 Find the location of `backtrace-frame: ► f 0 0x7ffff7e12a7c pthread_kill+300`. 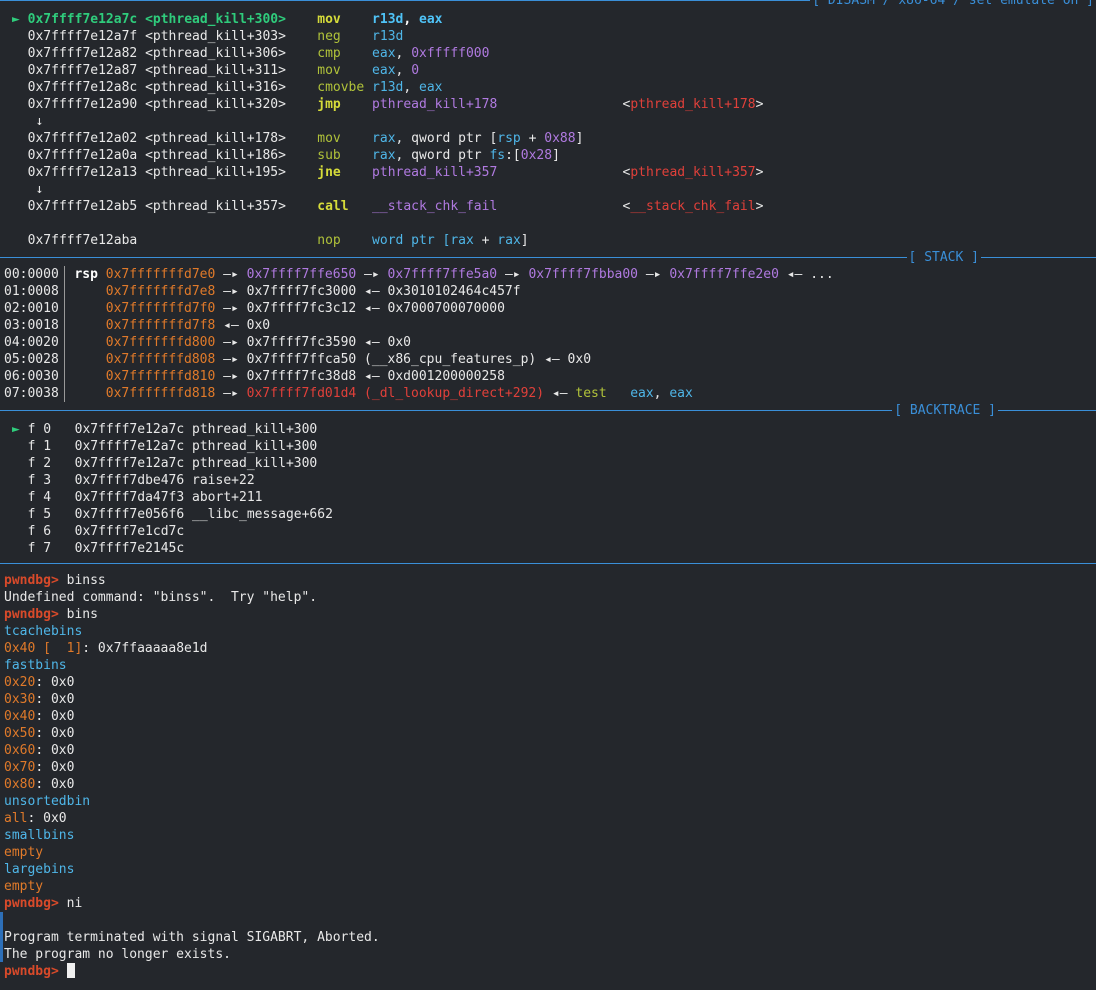

backtrace-frame: ► f 0 0x7ffff7e12a7c pthread_kill+300 is located at coordinates (554, 429).